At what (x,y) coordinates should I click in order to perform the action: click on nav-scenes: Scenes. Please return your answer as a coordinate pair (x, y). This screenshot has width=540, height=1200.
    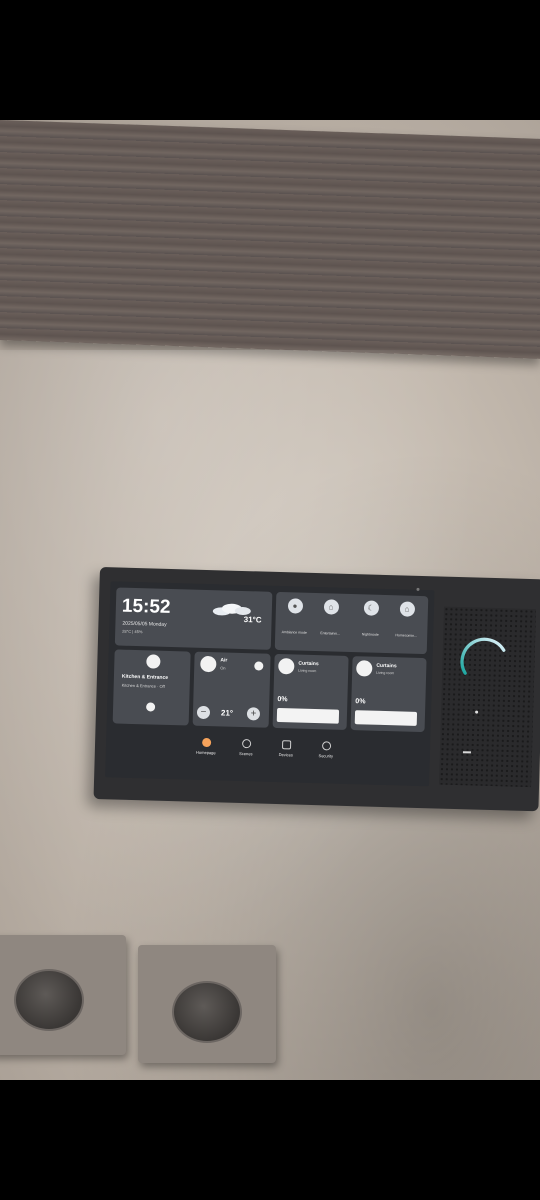
    Looking at the image, I should click on (246, 748).